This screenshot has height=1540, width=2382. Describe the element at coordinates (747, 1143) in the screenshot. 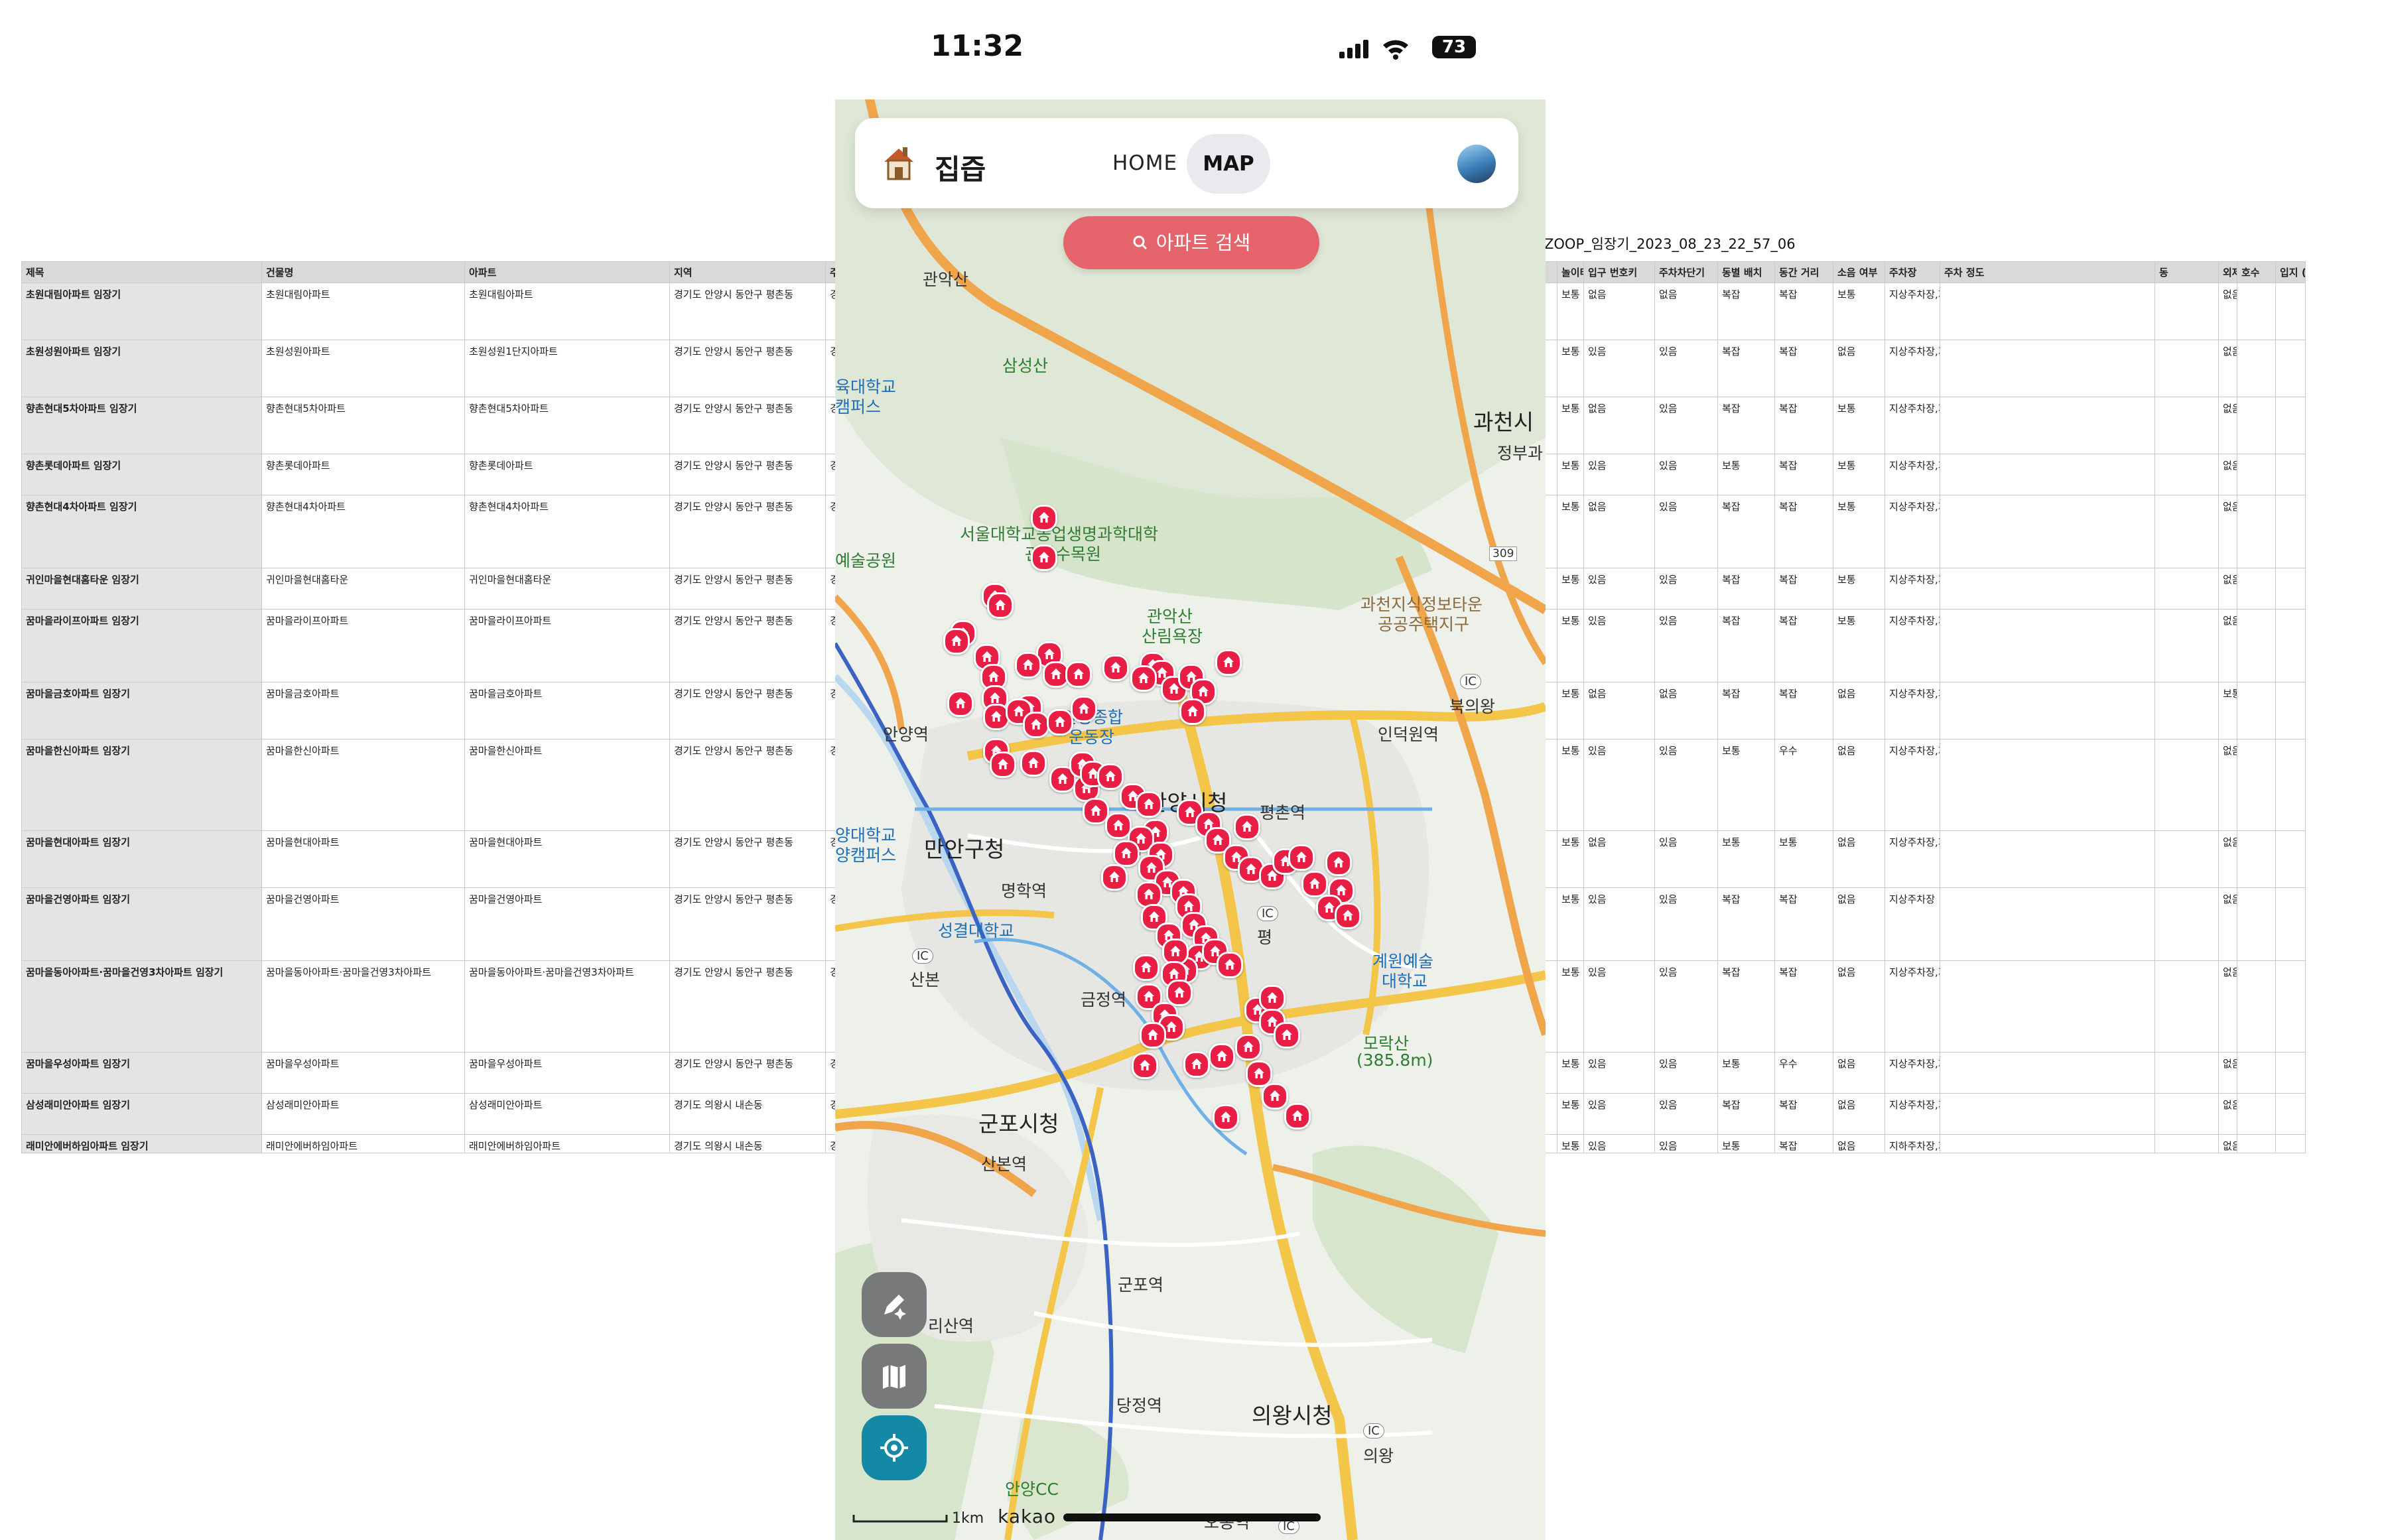

I see `table-cell: 경기도 의왕시 내손동` at that location.